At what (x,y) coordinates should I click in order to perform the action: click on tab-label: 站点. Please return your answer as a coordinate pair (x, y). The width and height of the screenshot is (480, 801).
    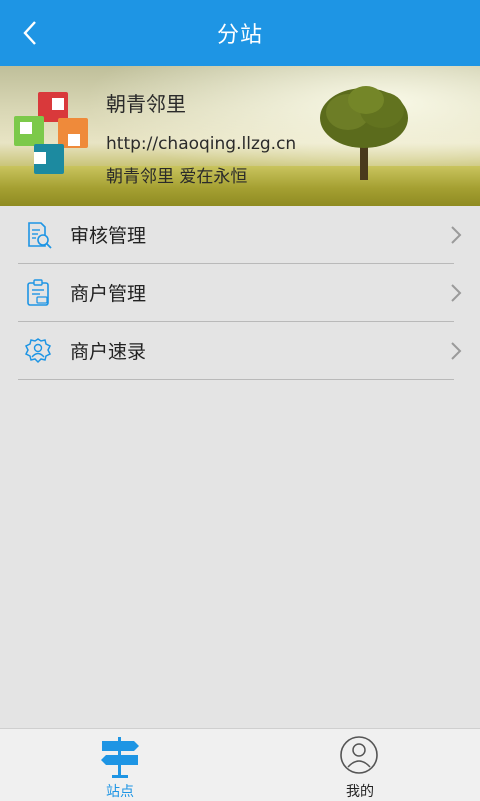
    Looking at the image, I should click on (120, 792).